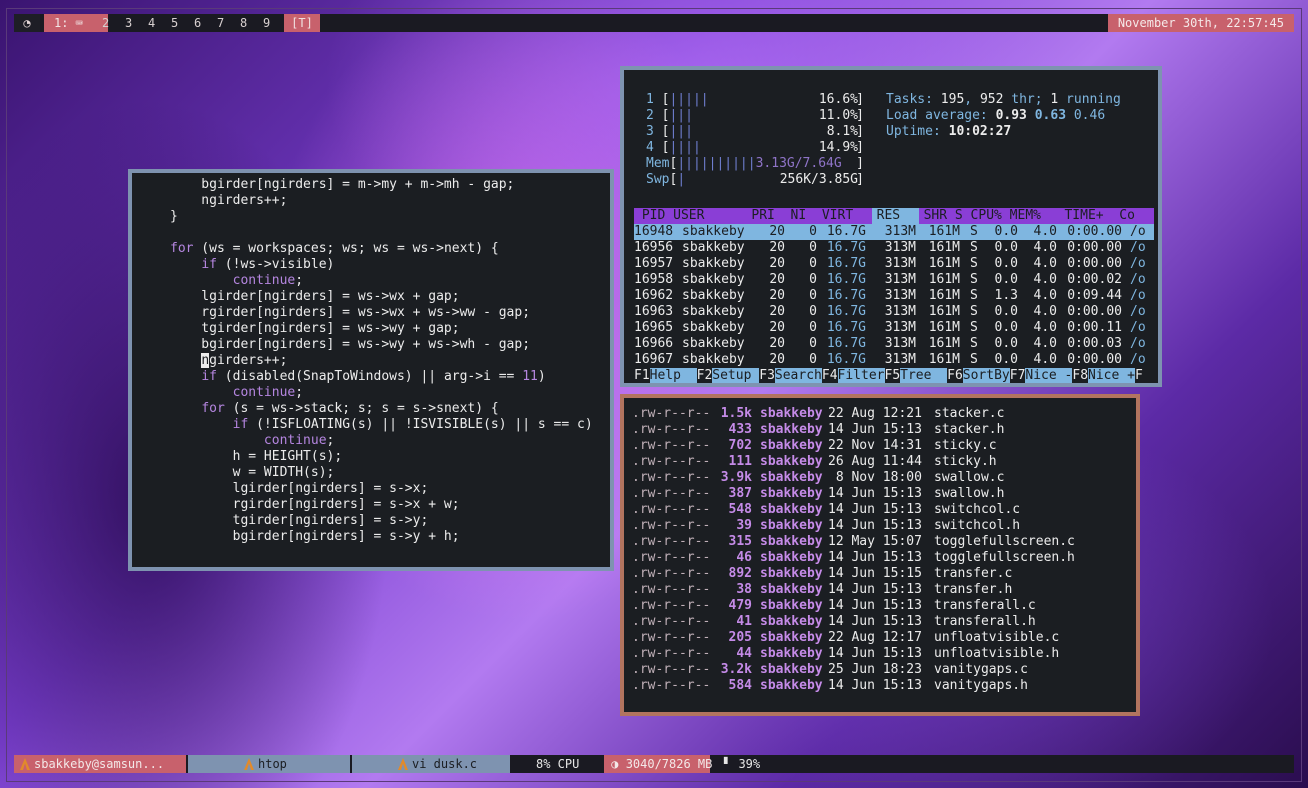 The height and width of the screenshot is (788, 1308). What do you see at coordinates (685, 147) in the screenshot?
I see `cpu-bar: ||||` at bounding box center [685, 147].